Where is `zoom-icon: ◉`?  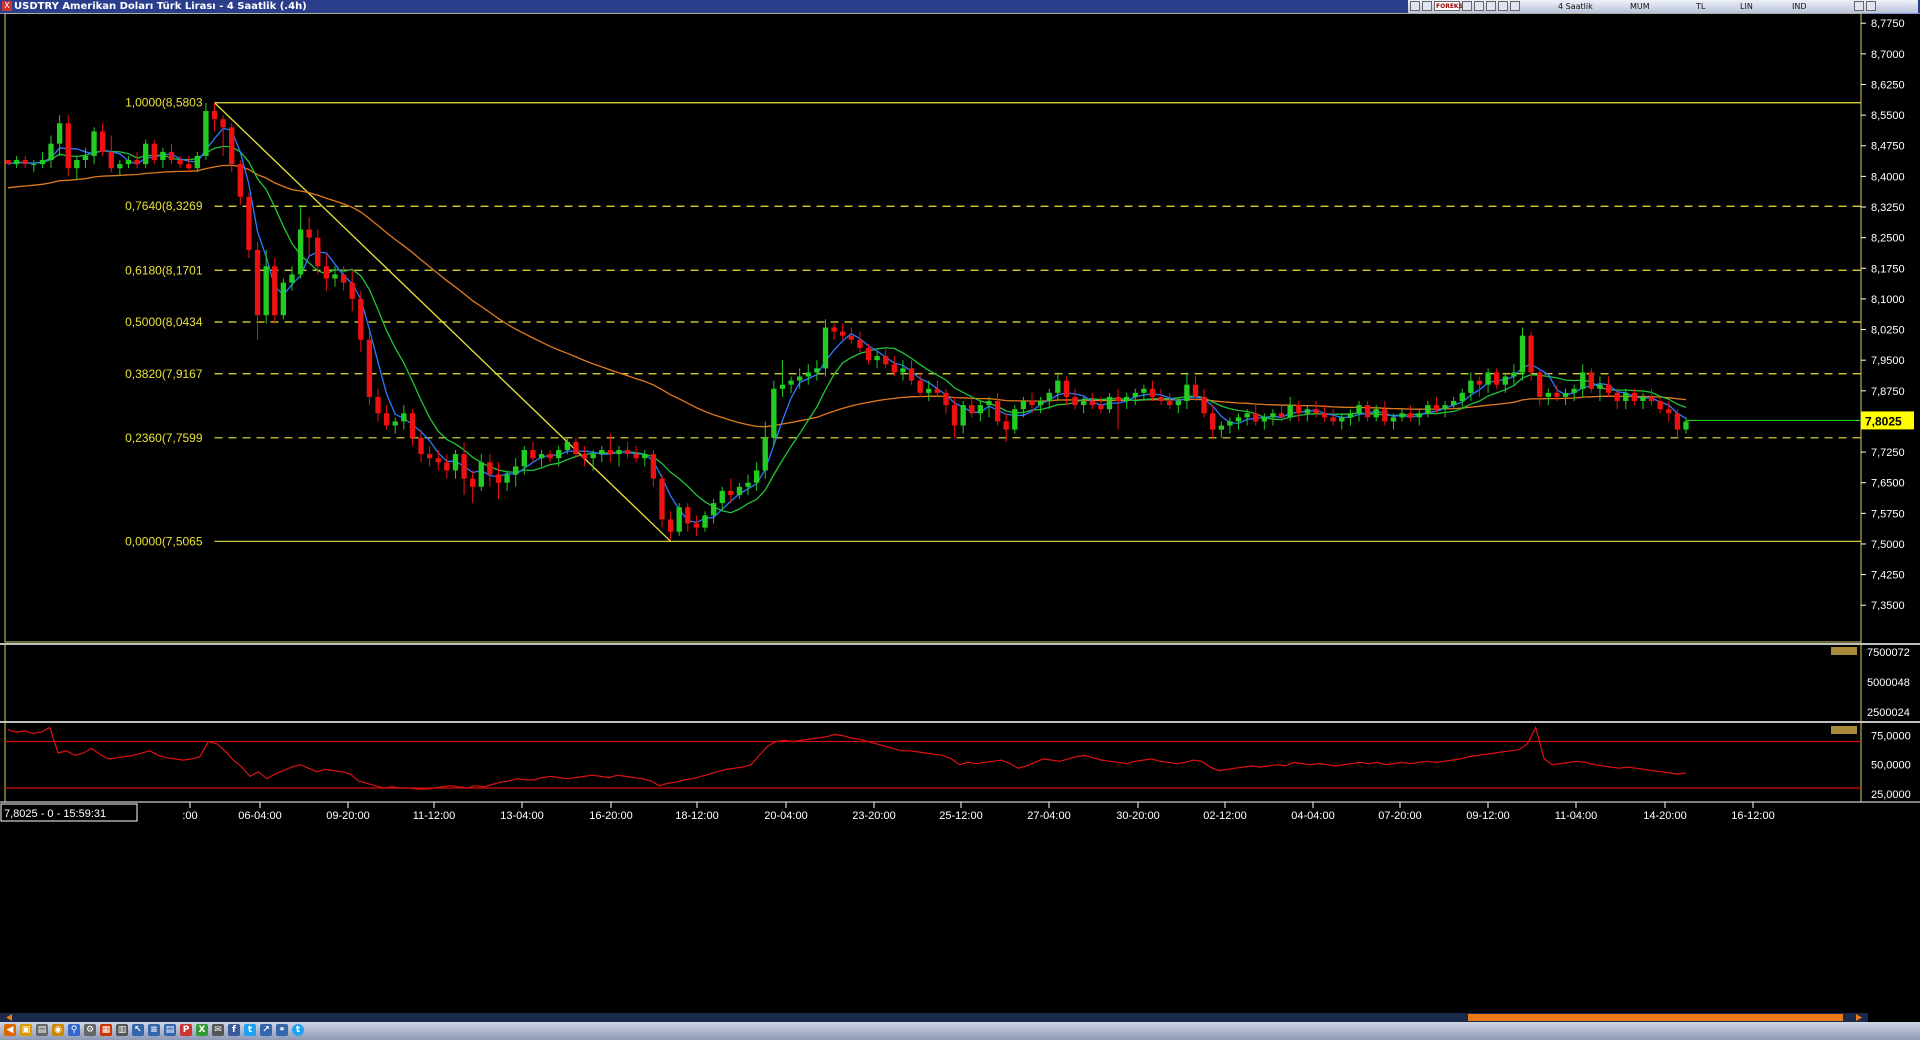
zoom-icon: ◉ is located at coordinates (58, 1030).